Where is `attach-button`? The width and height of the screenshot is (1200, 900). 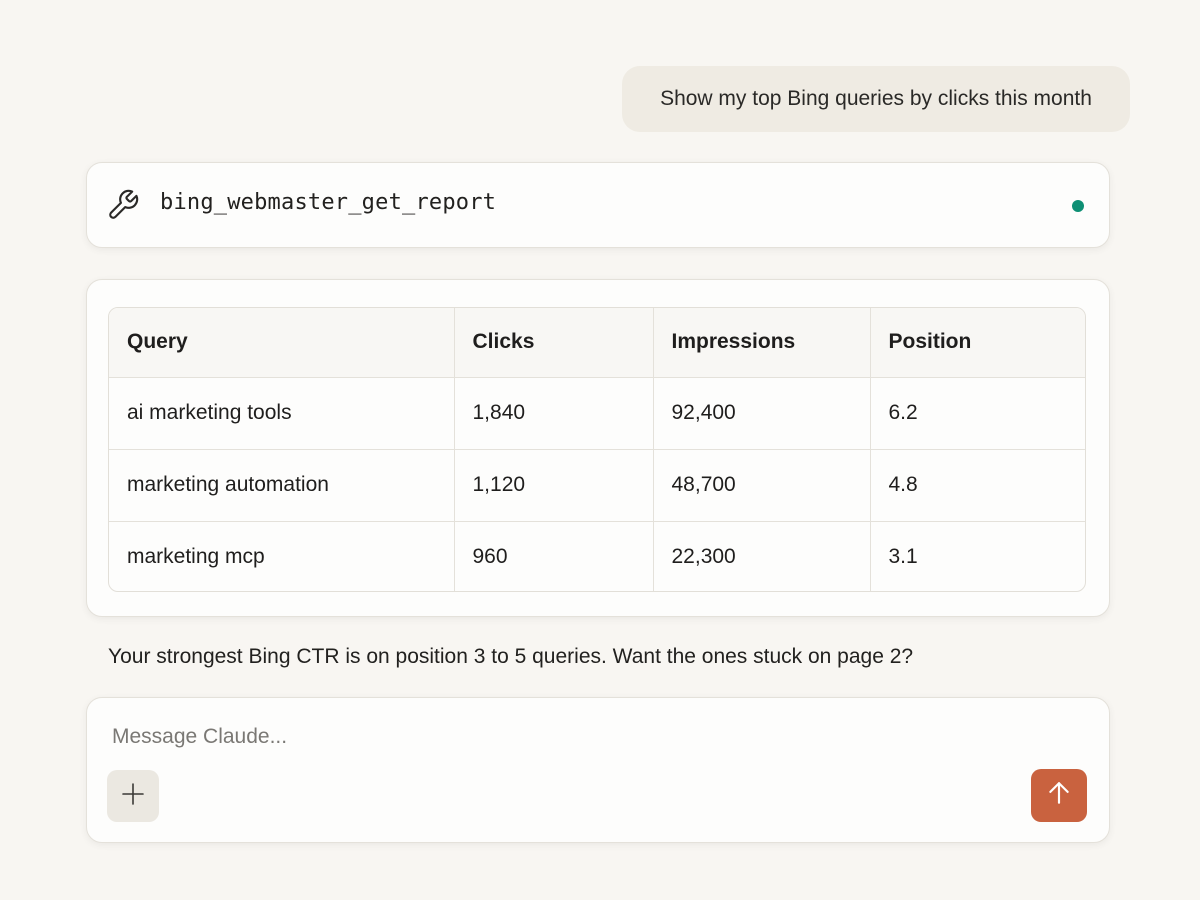
attach-button is located at coordinates (133, 796).